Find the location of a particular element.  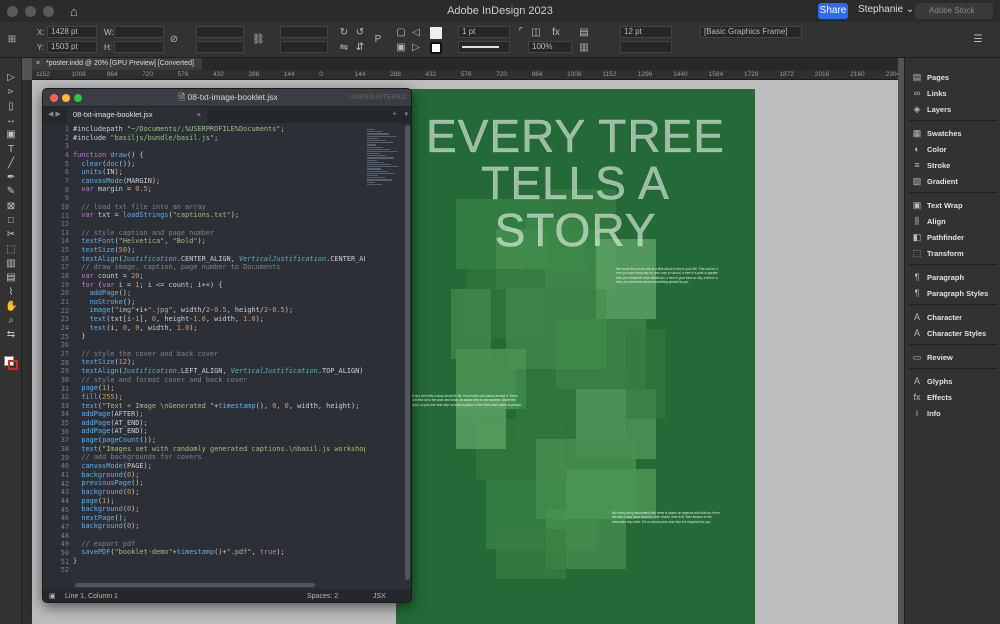

code-line: units(IN); is located at coordinates (219, 172).